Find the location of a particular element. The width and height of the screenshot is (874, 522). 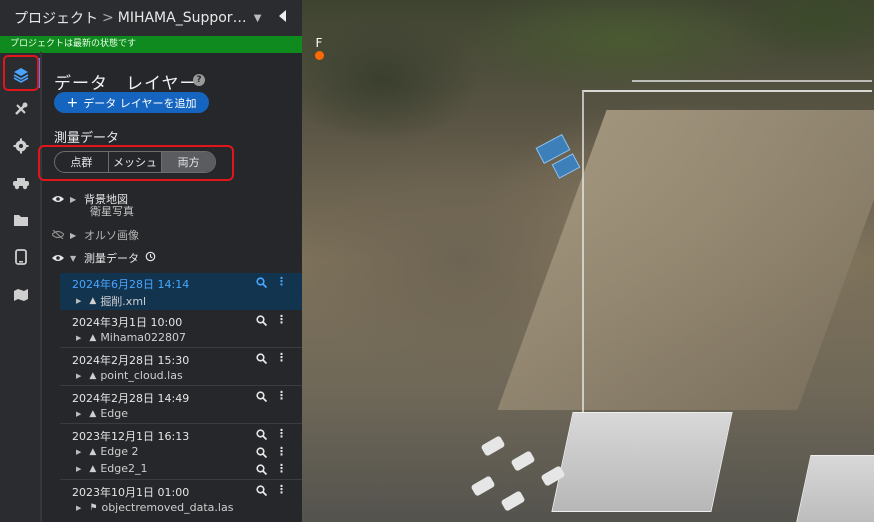

survey-child: ▶ ▲ 掘削.xml is located at coordinates (111, 301).